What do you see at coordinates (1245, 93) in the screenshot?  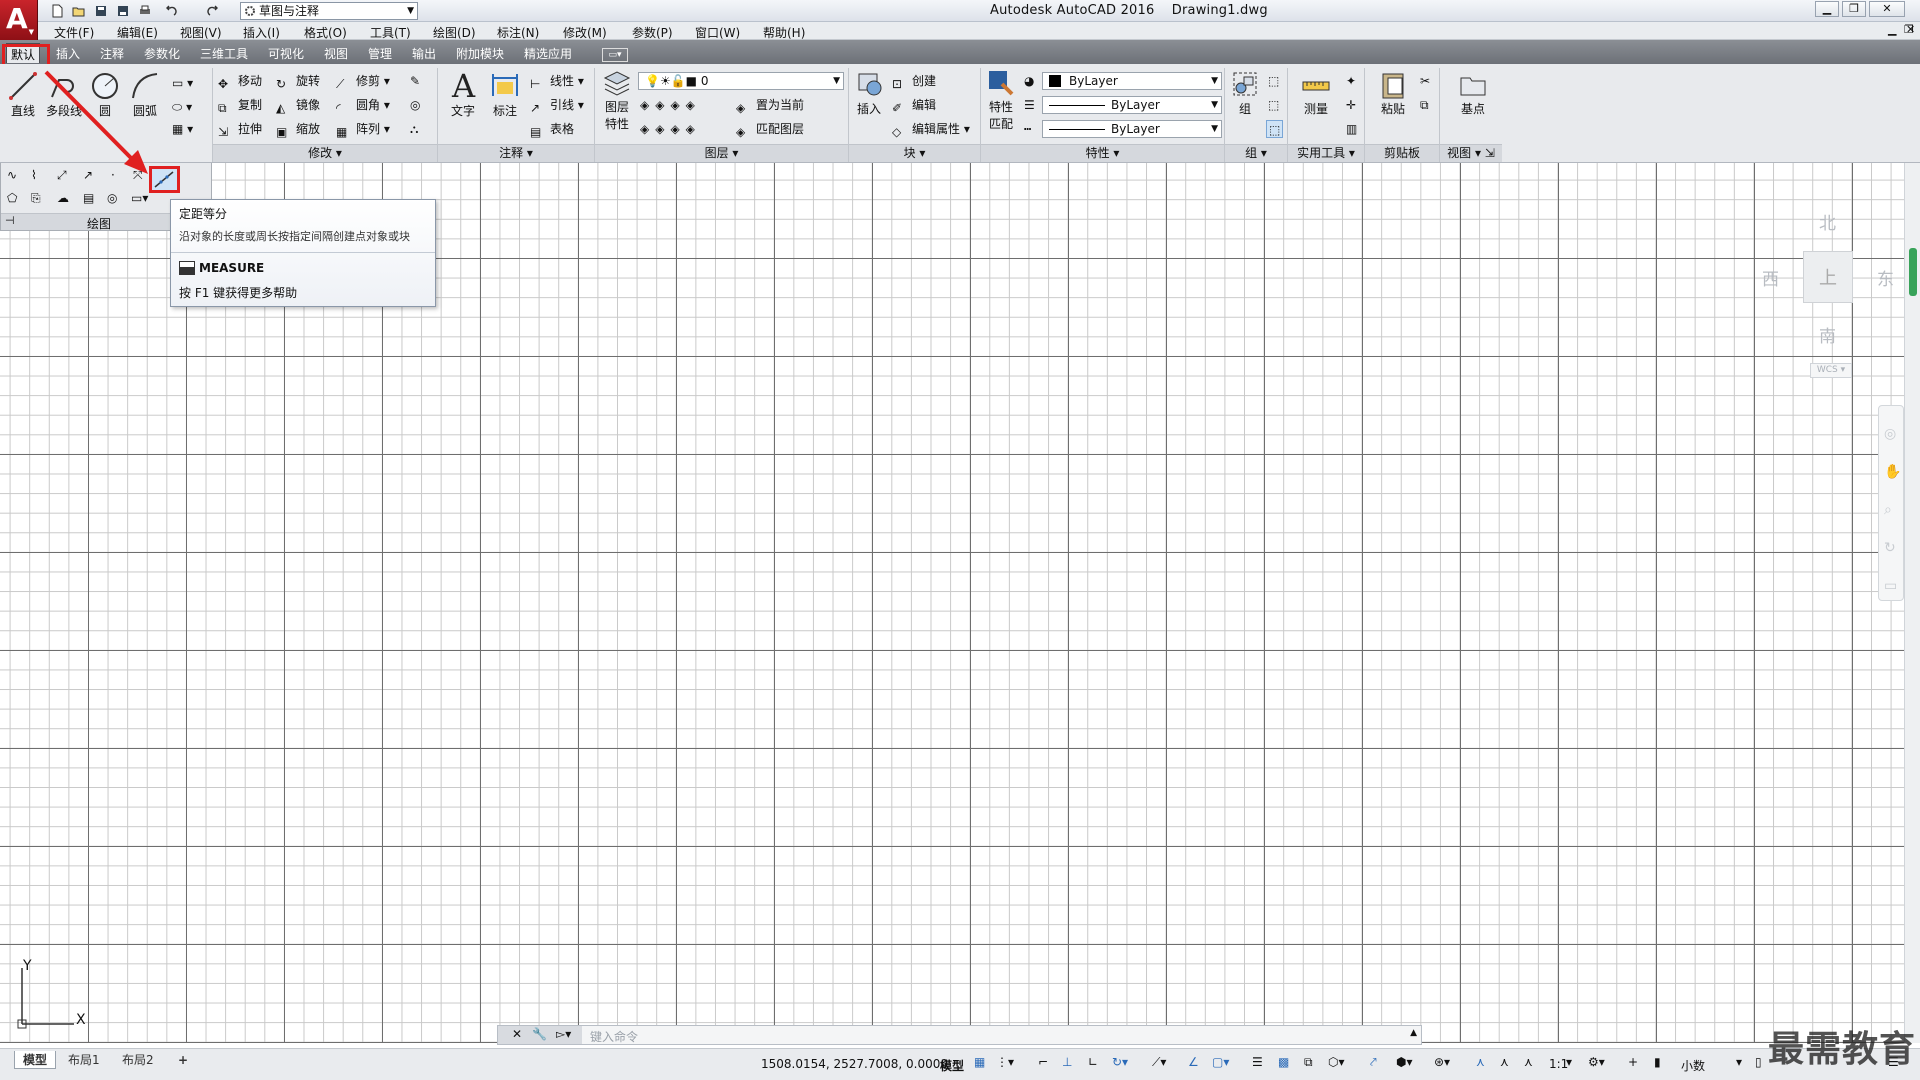 I see `group-button: 组` at bounding box center [1245, 93].